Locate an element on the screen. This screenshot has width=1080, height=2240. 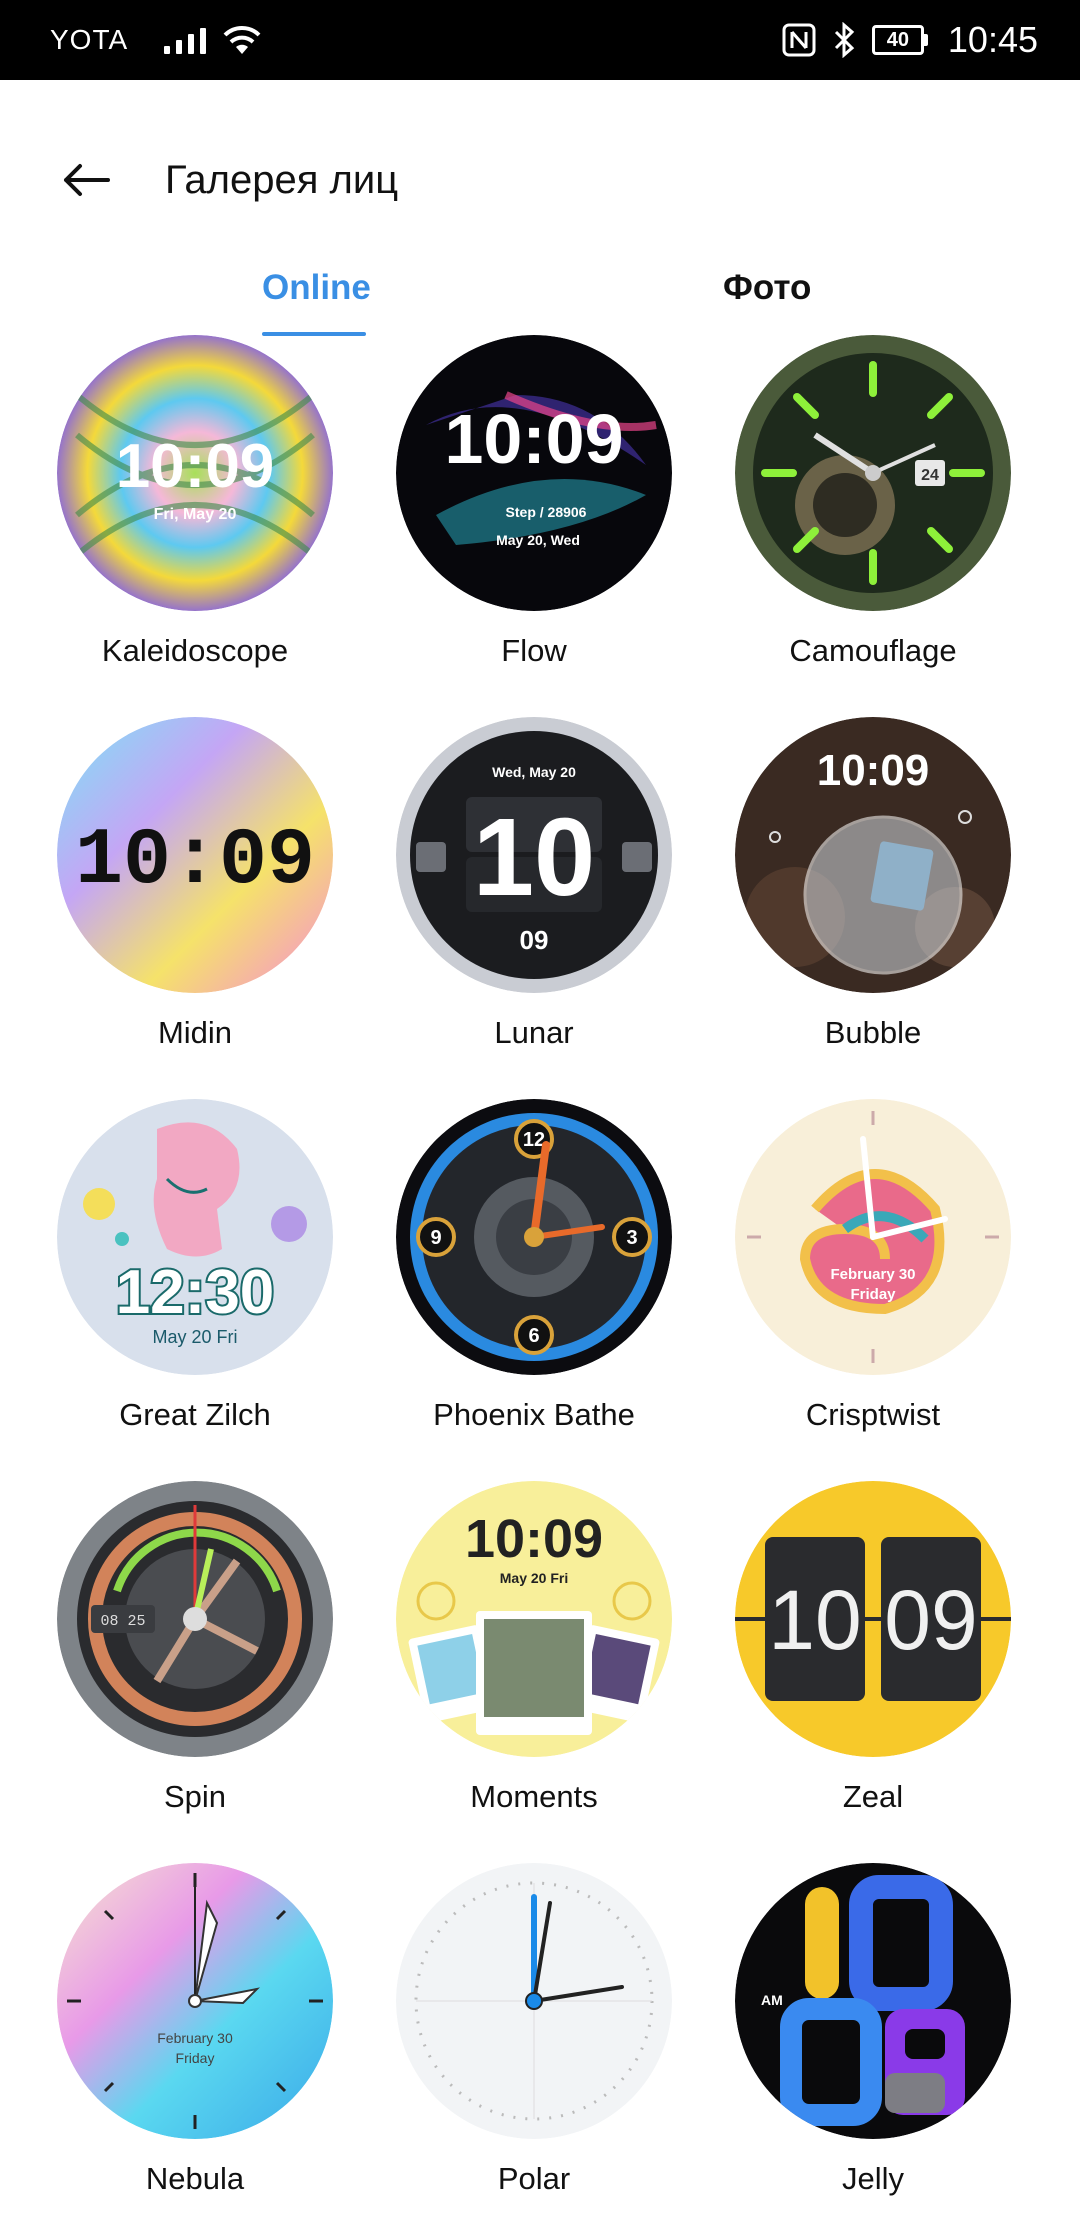
watch-face-name: Polar is located at coordinates (534, 2178).